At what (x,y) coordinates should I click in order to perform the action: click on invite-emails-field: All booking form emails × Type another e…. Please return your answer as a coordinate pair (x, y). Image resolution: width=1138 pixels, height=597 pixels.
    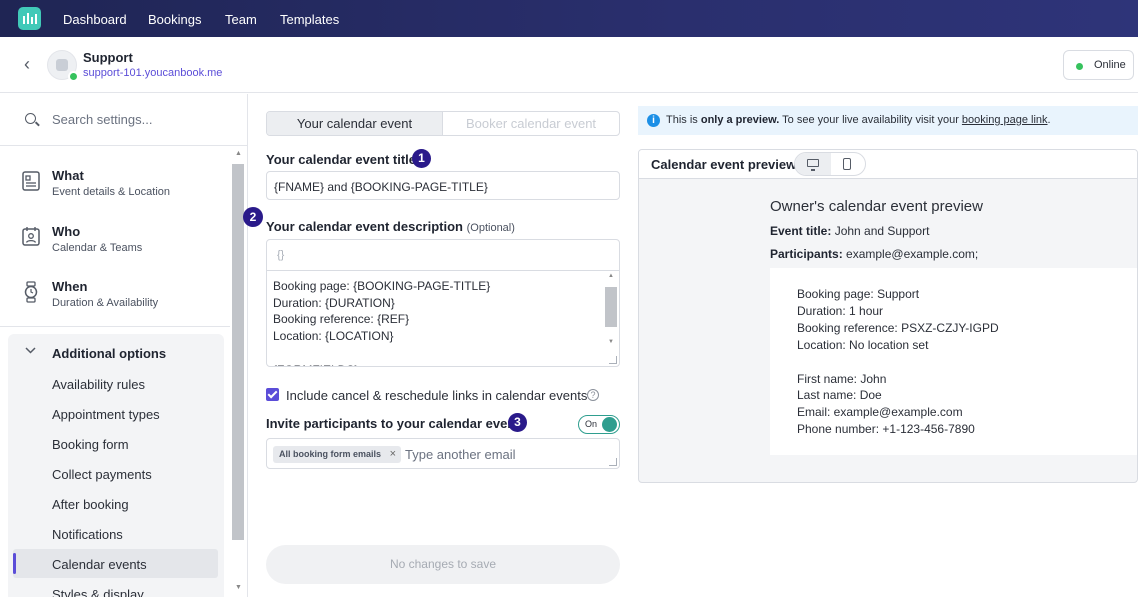
    Looking at the image, I should click on (443, 453).